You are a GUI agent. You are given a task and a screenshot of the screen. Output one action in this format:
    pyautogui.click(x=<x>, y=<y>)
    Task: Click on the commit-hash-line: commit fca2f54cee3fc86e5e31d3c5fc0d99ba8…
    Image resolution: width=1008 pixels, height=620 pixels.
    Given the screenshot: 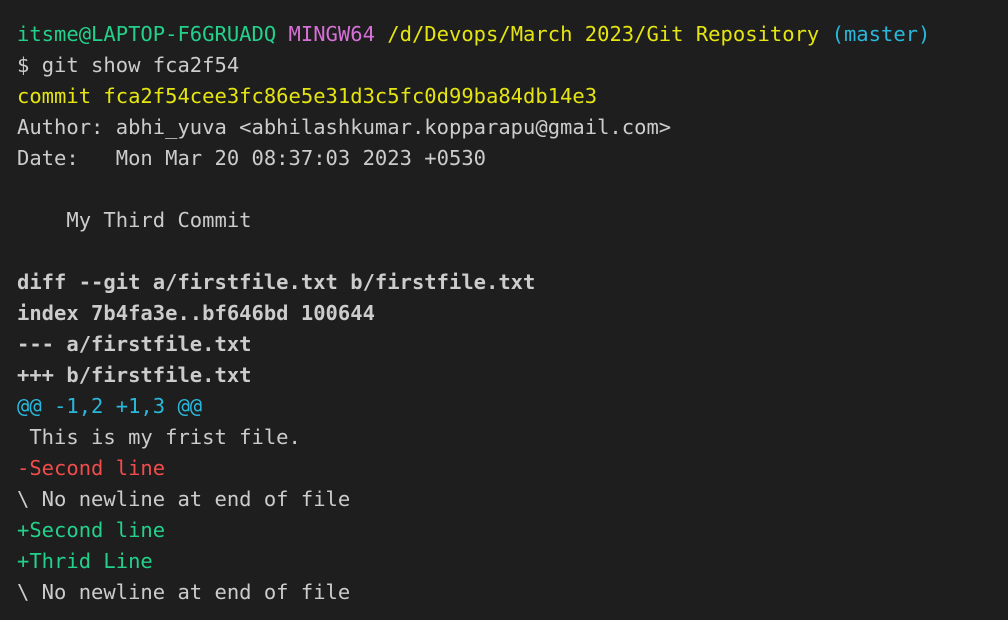 What is the action you would take?
    pyautogui.click(x=307, y=96)
    